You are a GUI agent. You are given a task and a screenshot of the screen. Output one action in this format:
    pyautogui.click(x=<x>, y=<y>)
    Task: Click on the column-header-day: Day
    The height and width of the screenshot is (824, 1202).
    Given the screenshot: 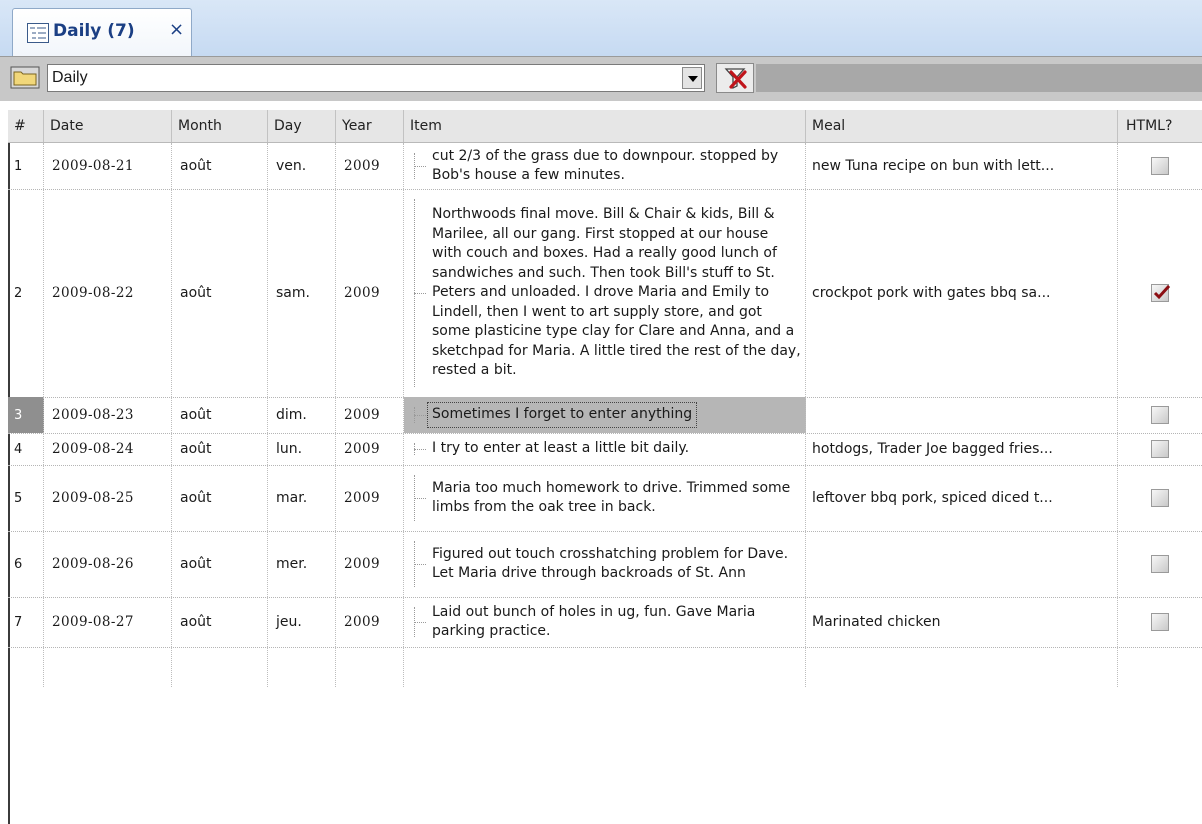 What is the action you would take?
    pyautogui.click(x=302, y=126)
    